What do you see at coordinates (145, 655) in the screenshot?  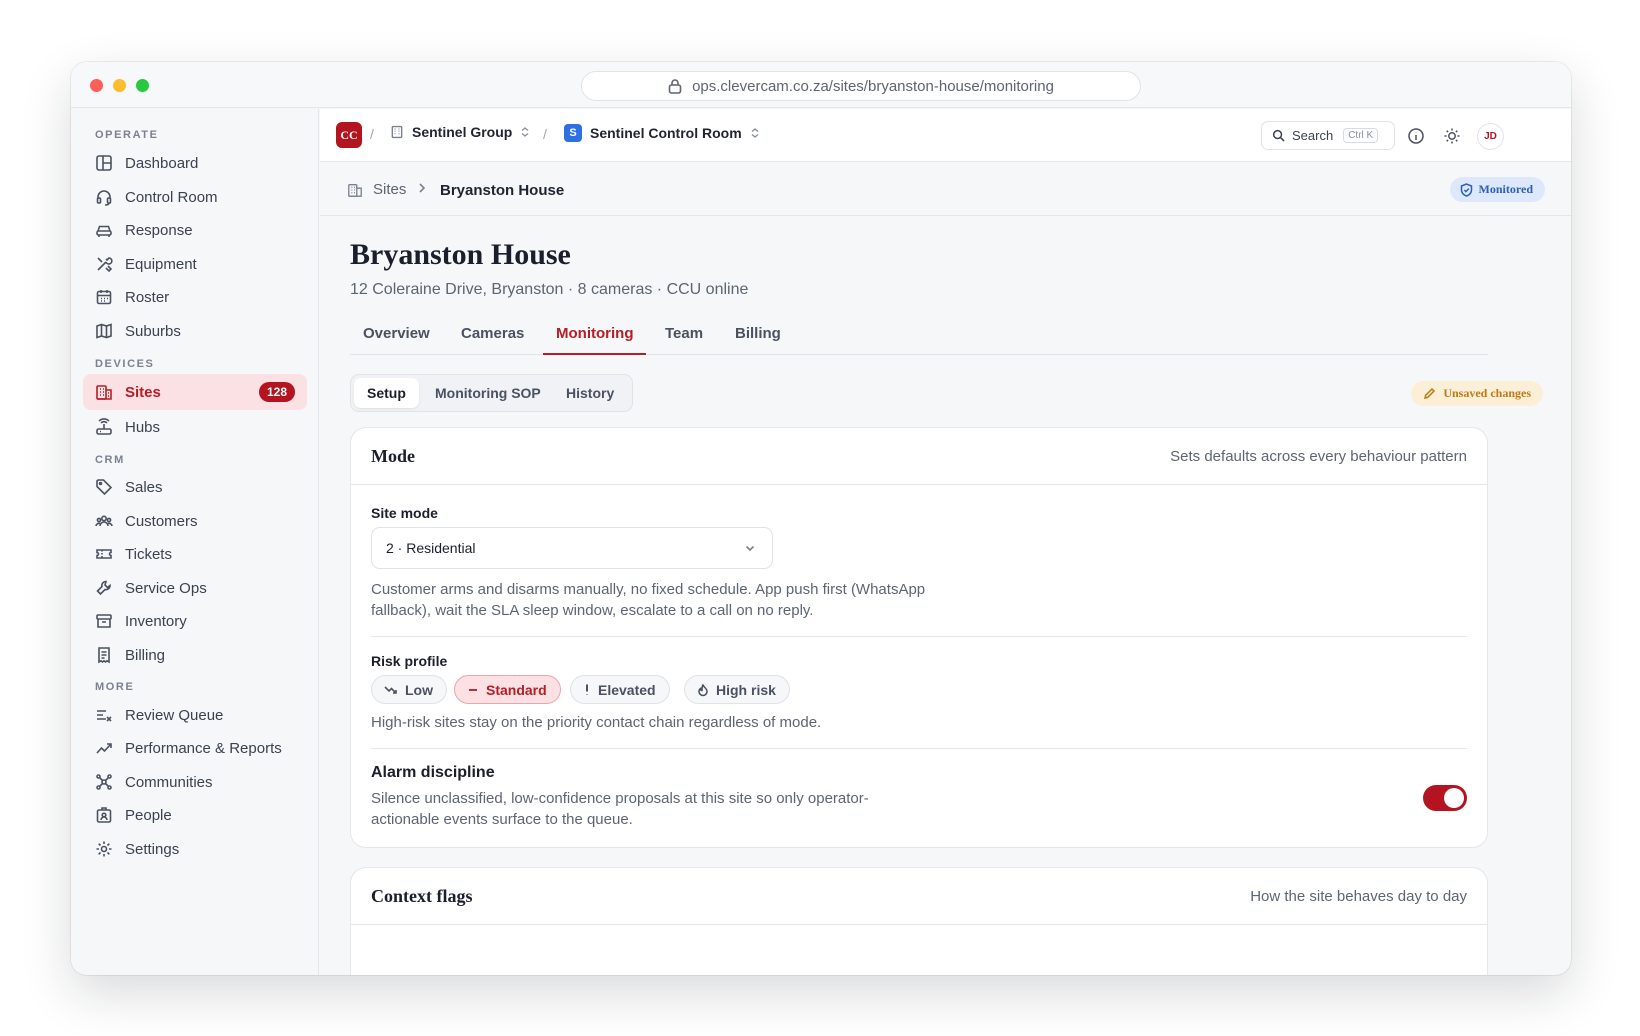 I see `sidebar-item-label: Billing` at bounding box center [145, 655].